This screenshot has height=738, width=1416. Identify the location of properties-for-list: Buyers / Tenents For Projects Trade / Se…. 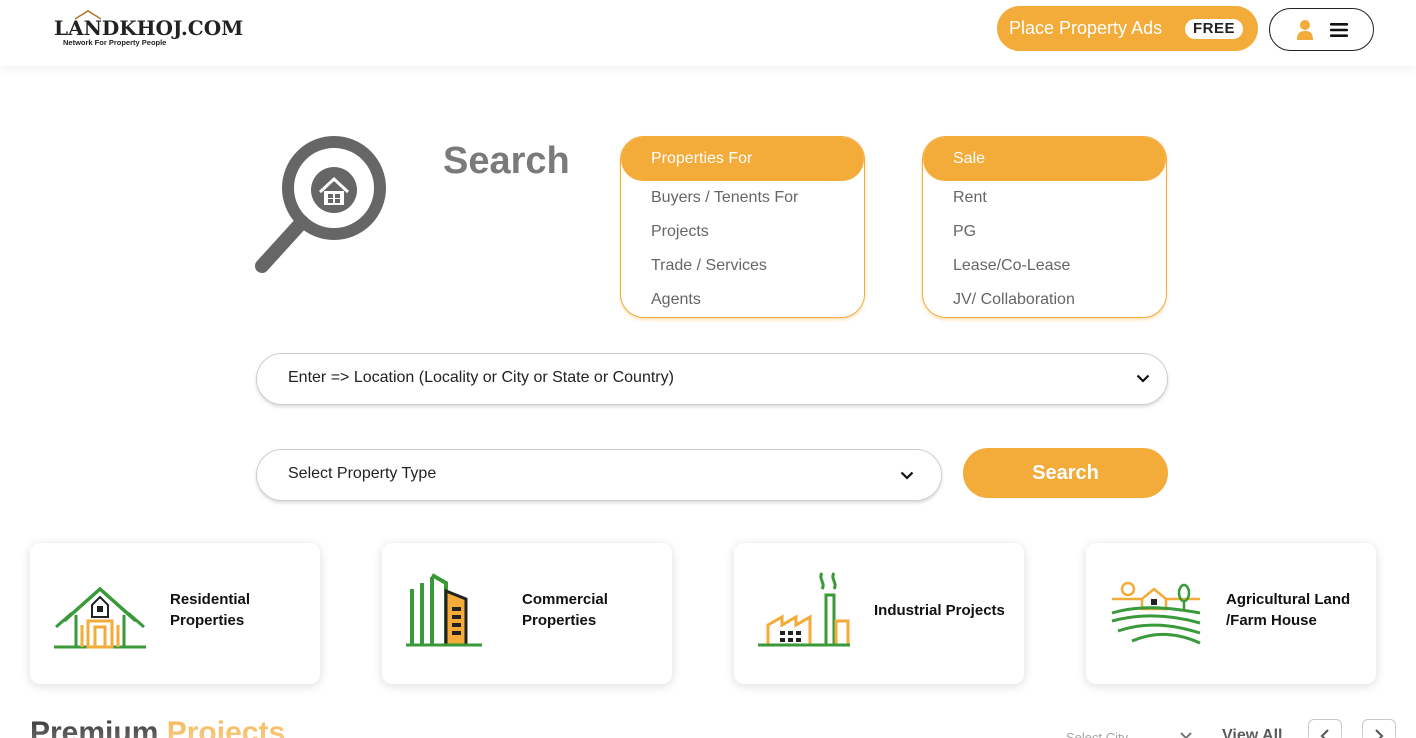
(742, 249).